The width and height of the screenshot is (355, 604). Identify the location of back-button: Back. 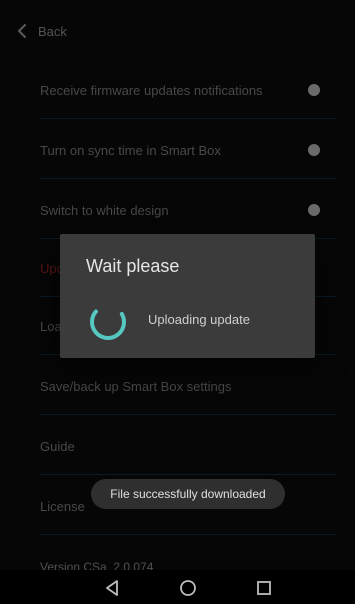
(40, 31).